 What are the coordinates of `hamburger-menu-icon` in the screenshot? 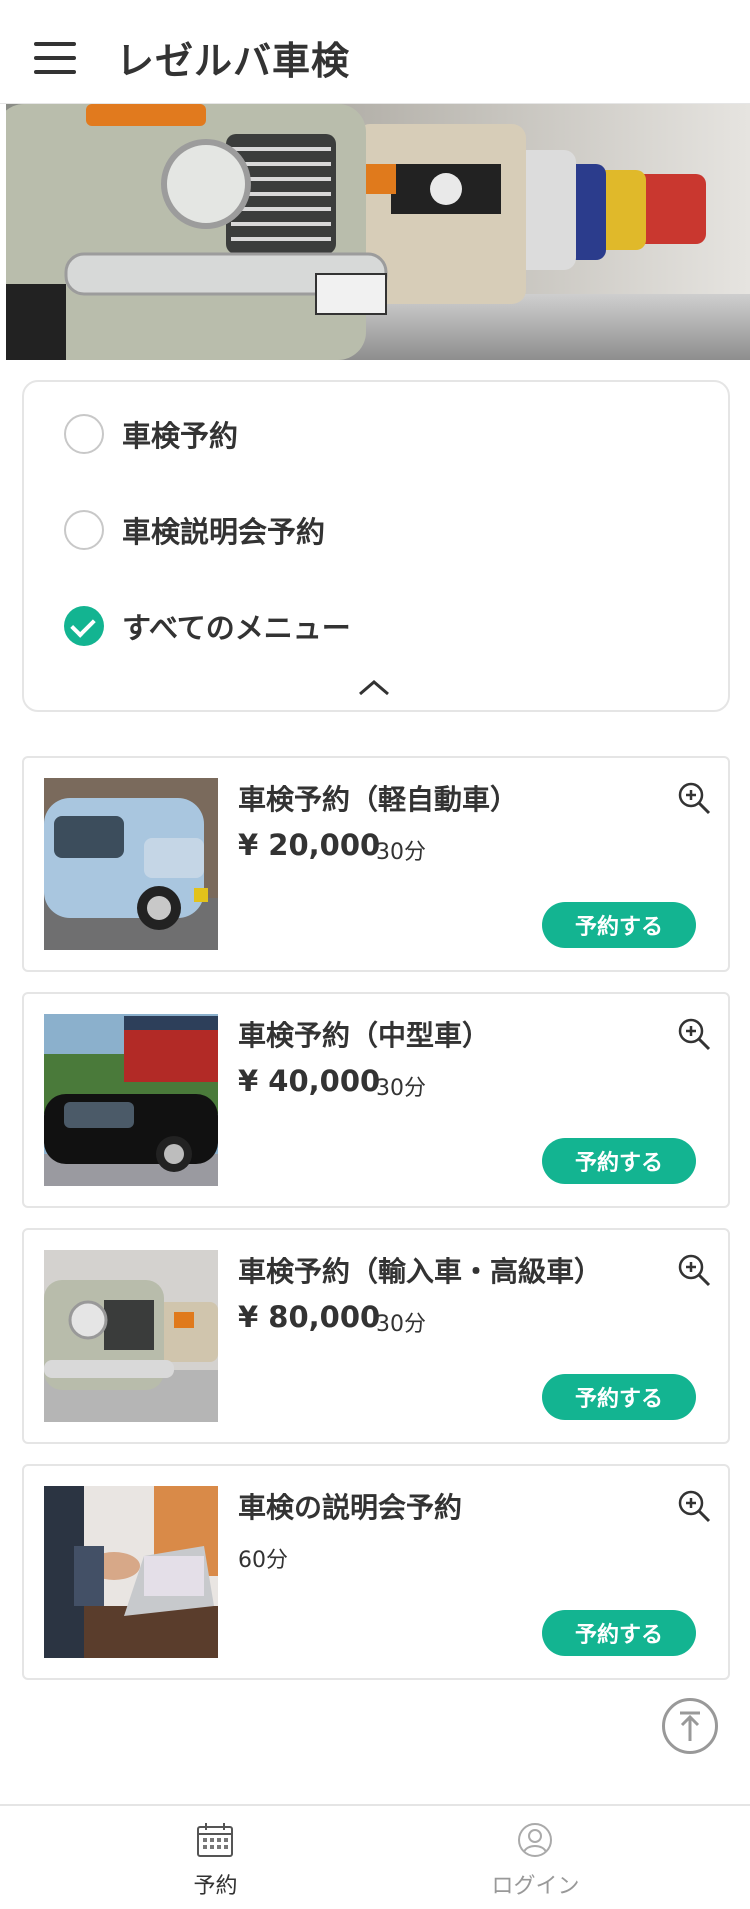 It's located at (54, 58).